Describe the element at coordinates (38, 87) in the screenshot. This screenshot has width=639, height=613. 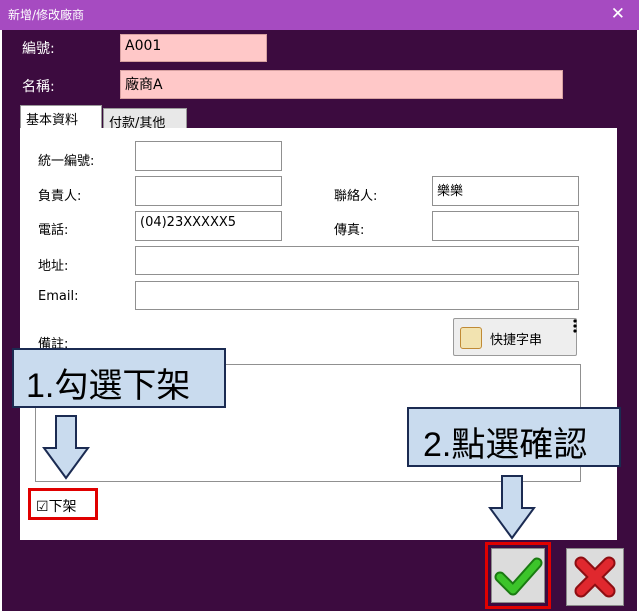
I see `name-label: 名稱:` at that location.